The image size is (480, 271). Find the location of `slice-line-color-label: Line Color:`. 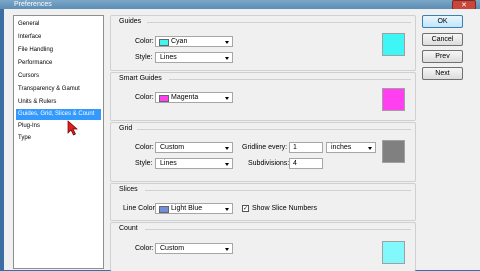

slice-line-color-label: Line Color: is located at coordinates (140, 208).